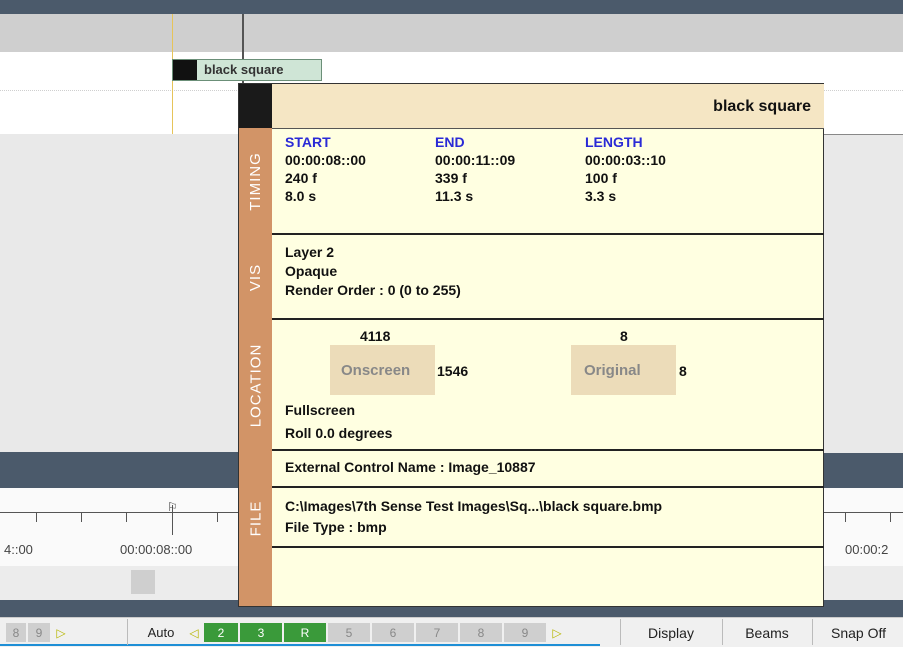  What do you see at coordinates (255, 106) in the screenshot?
I see `popup-thumbnail` at bounding box center [255, 106].